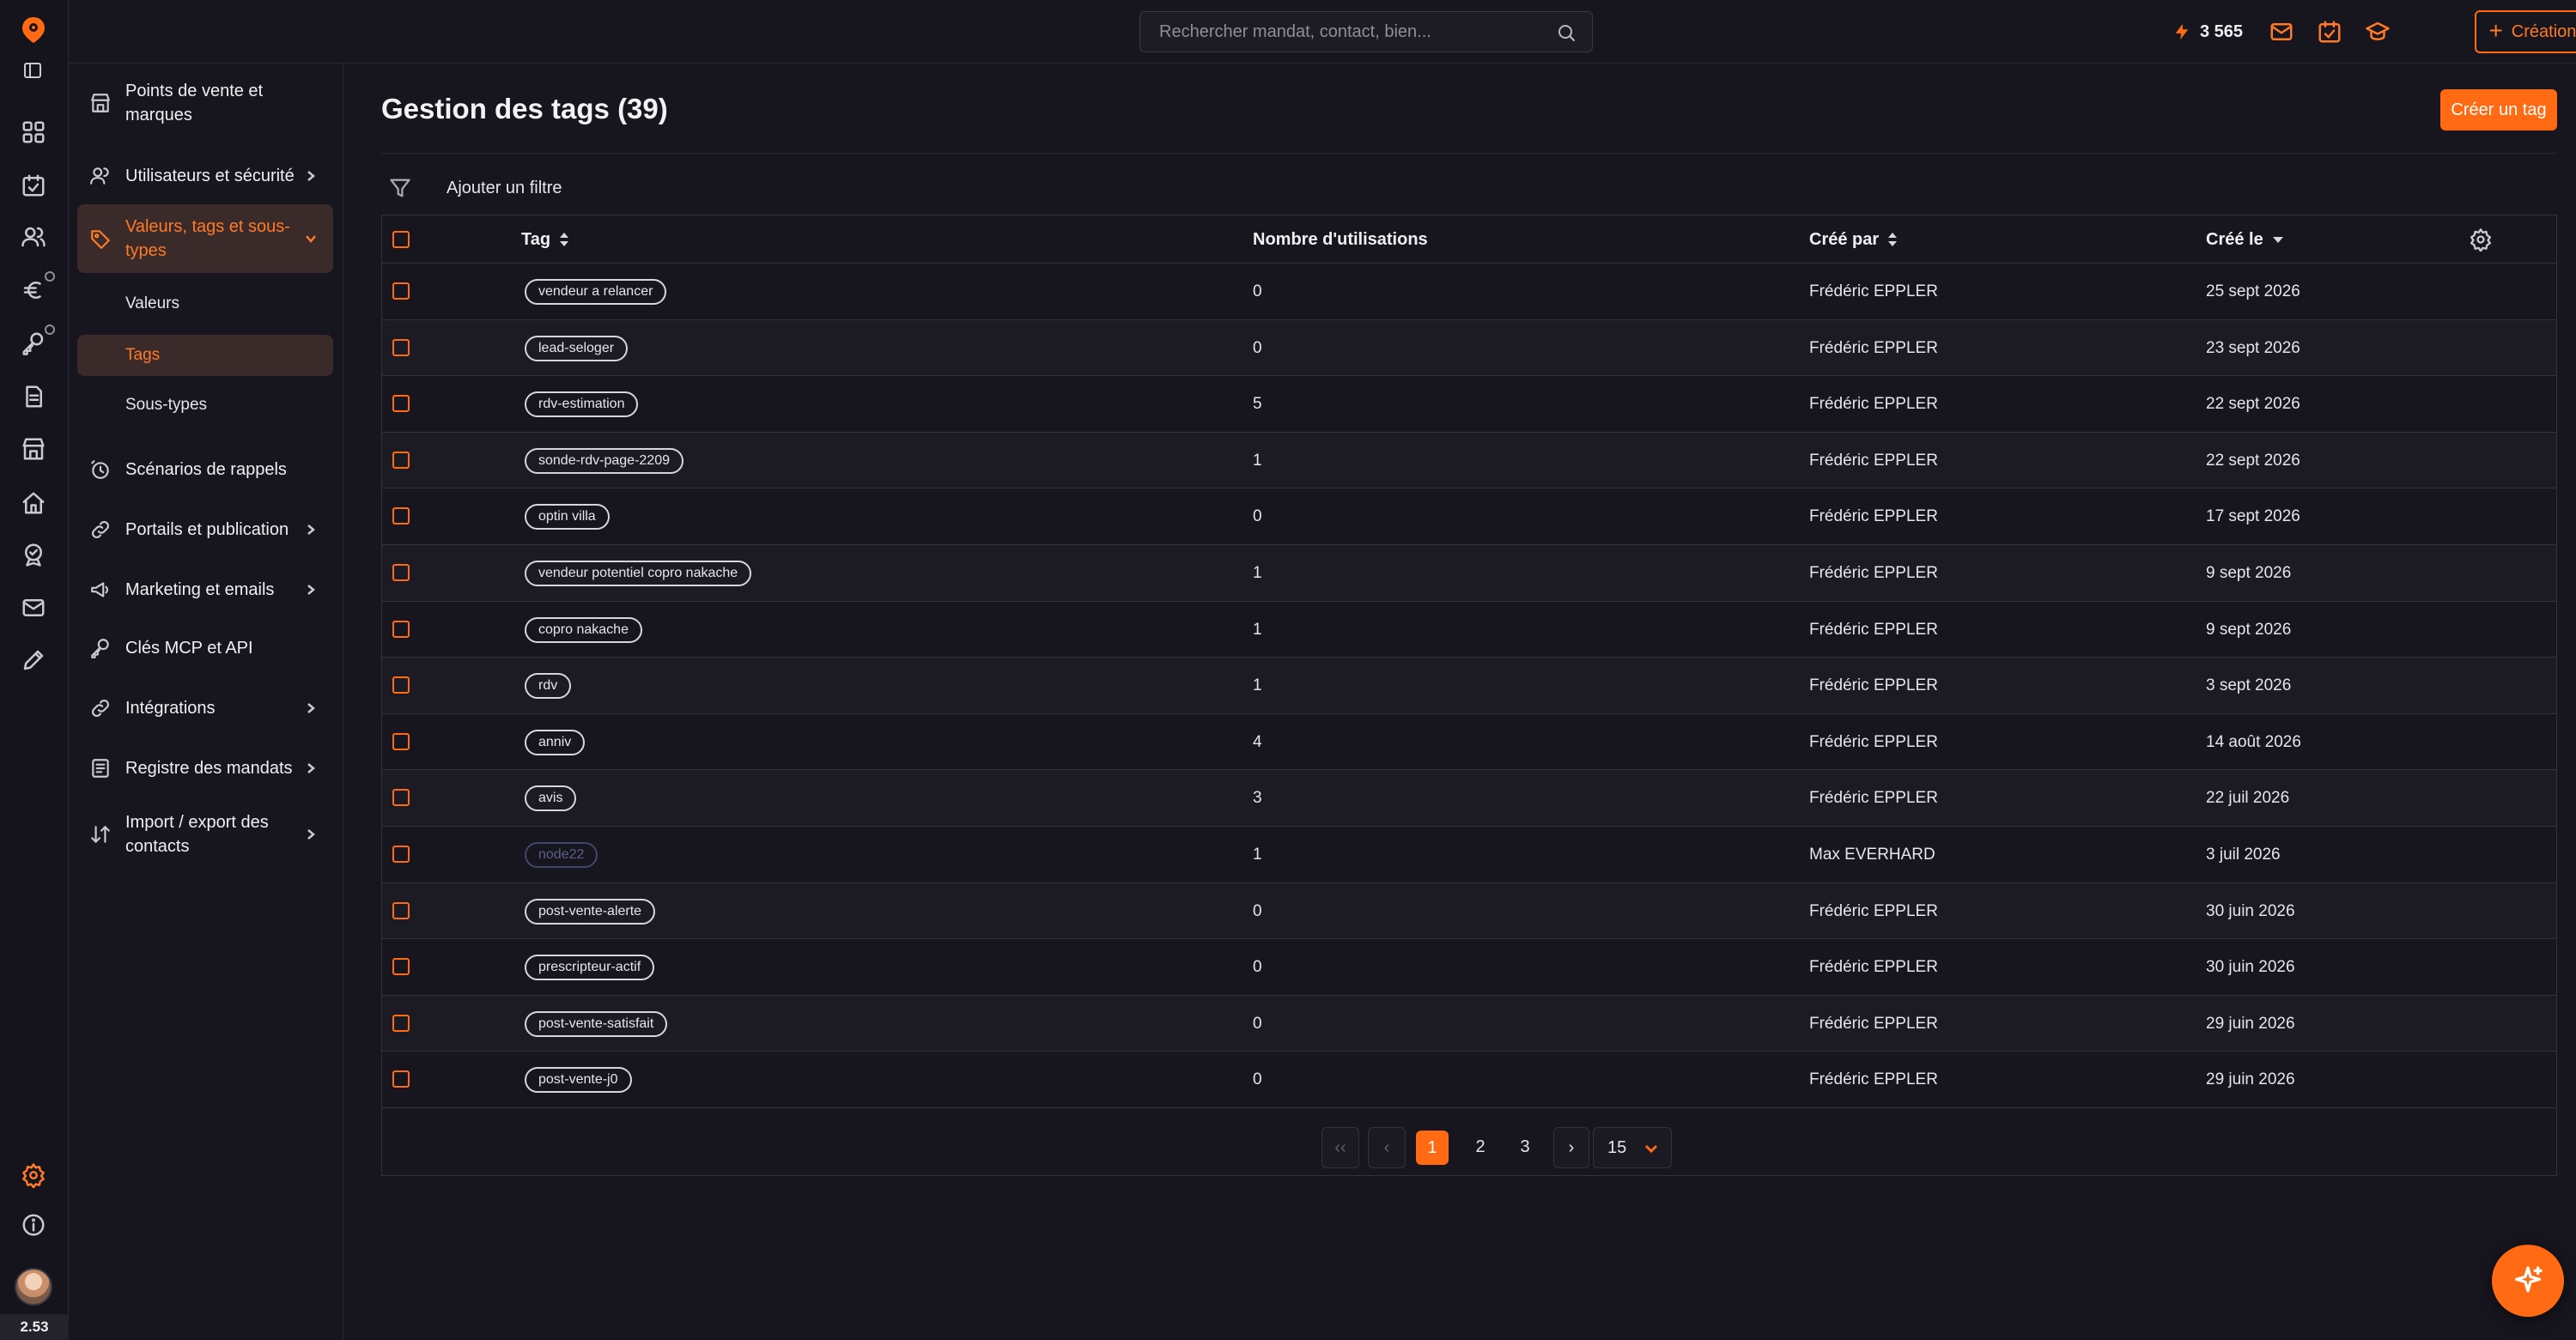 The height and width of the screenshot is (1340, 2576). What do you see at coordinates (555, 742) in the screenshot?
I see `tag-pill: anniv` at bounding box center [555, 742].